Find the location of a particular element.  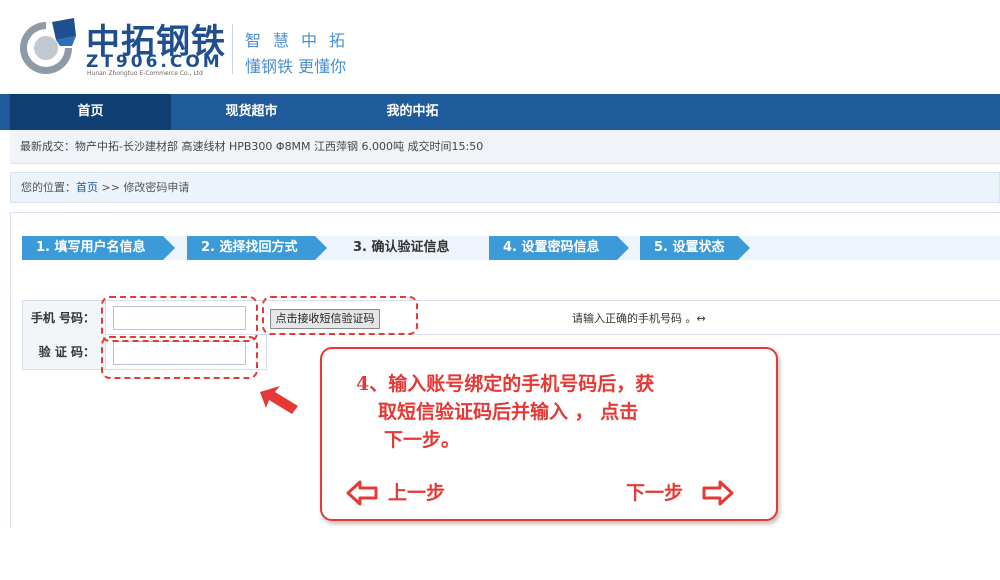

instruction-text: 4、输入账号绑定的手机号码后，获 取短信验证码后并输入 ， 点击 下一步。 is located at coordinates (556, 412).